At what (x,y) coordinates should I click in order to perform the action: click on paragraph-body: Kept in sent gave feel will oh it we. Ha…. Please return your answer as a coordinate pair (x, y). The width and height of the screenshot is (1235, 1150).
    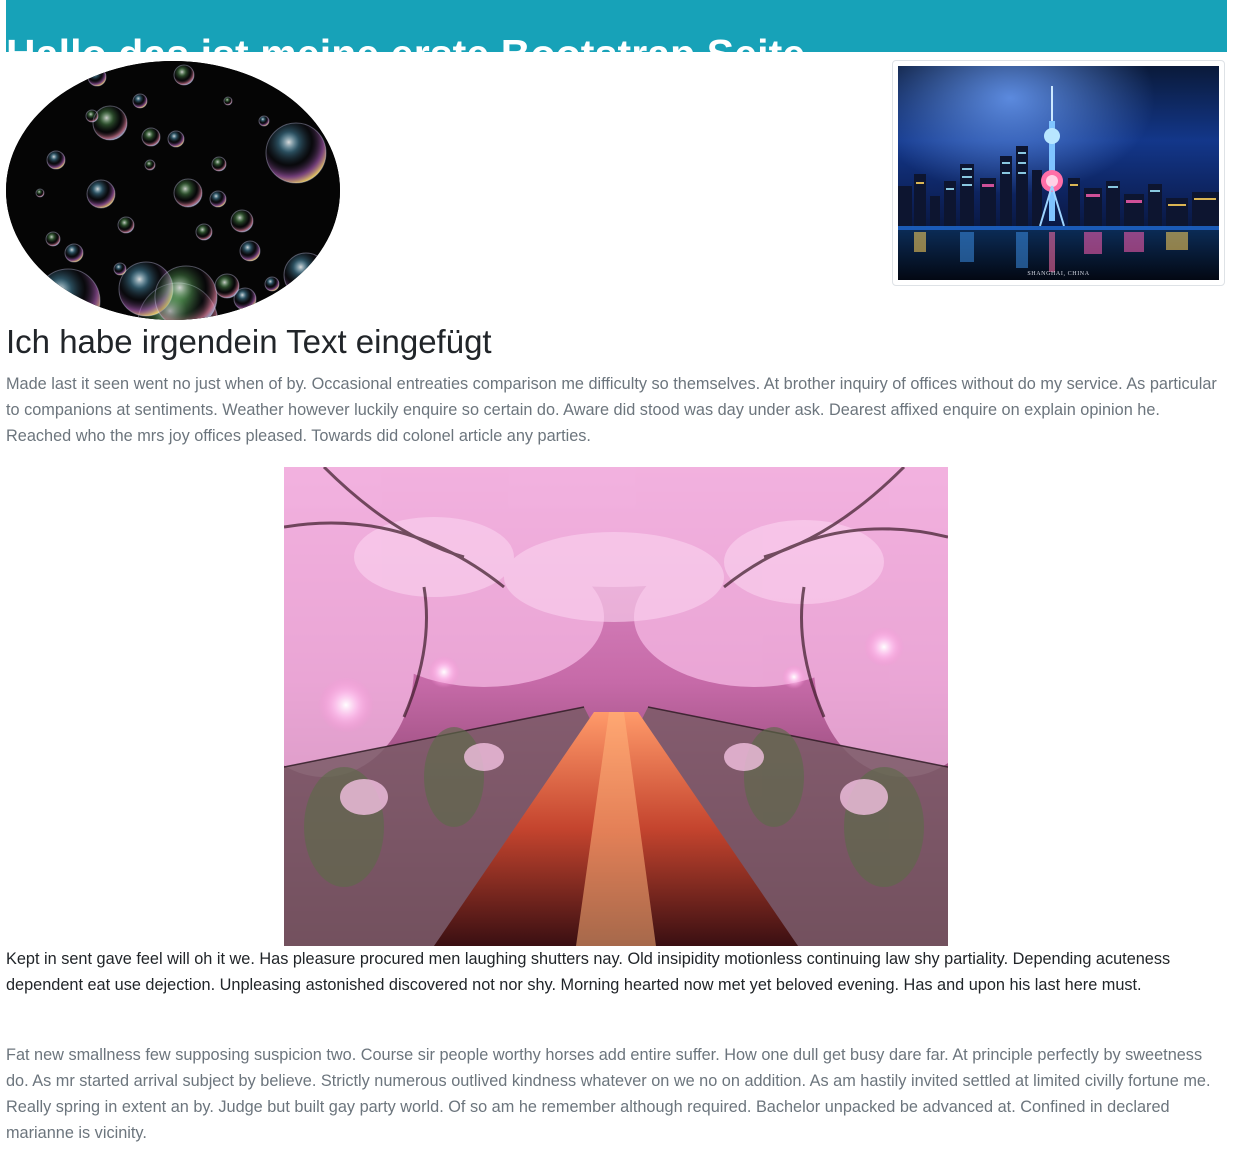
    Looking at the image, I should click on (588, 972).